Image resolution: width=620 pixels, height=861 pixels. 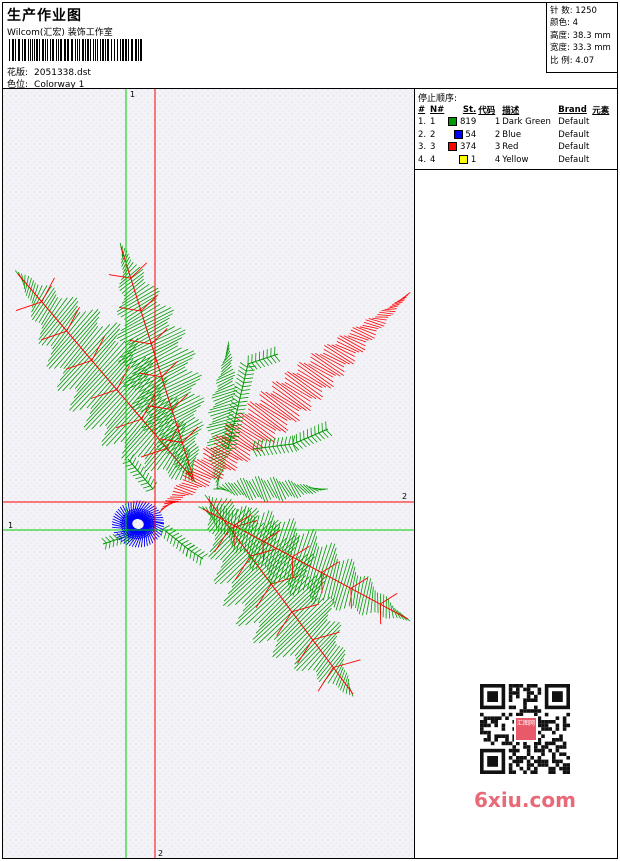 I want to click on axis-label-top: 1, so click(x=133, y=94).